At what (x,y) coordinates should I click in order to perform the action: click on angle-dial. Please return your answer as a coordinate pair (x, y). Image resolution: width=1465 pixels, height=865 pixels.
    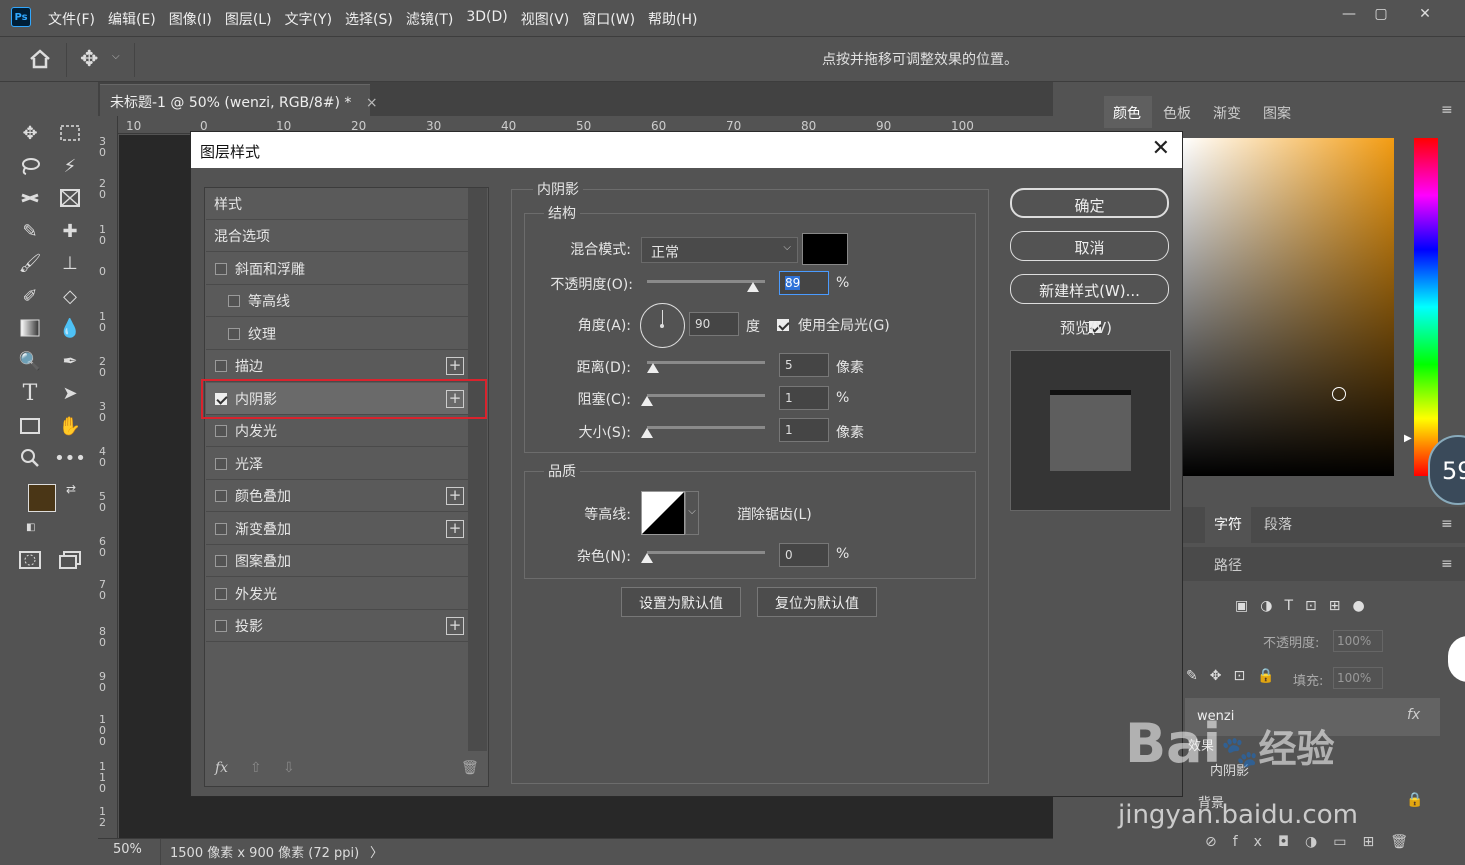
    Looking at the image, I should click on (662, 325).